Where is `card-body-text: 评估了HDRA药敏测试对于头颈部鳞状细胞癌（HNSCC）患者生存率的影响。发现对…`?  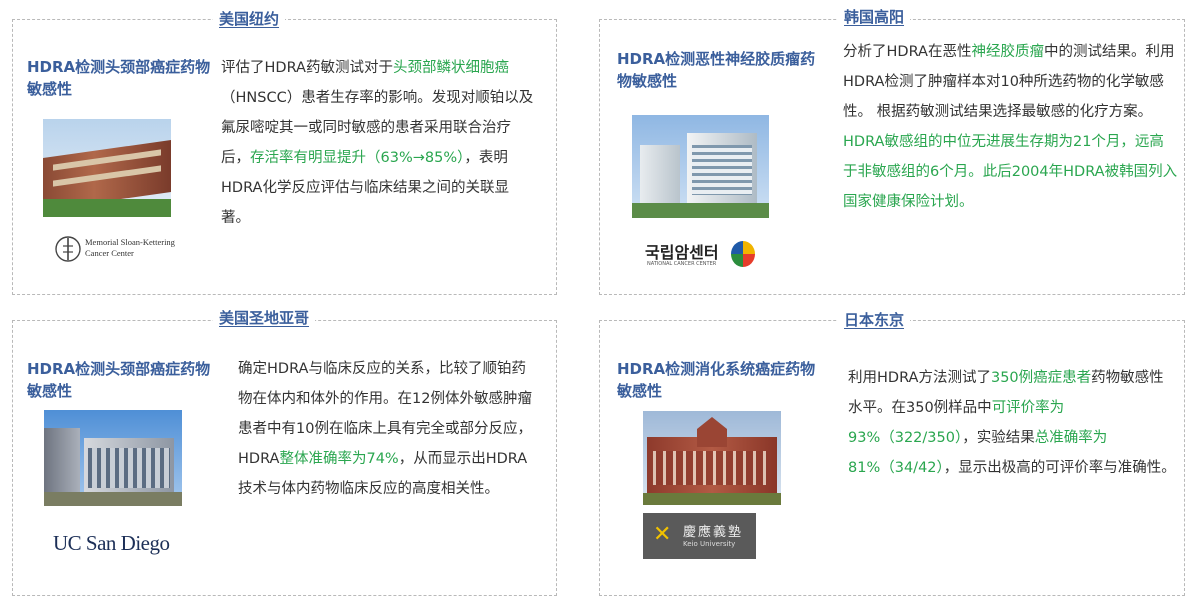
card-body-text: 评估了HDRA药敏测试对于头颈部鳞状细胞癌（HNSCC）患者生存率的影响。发现对… is located at coordinates (377, 143).